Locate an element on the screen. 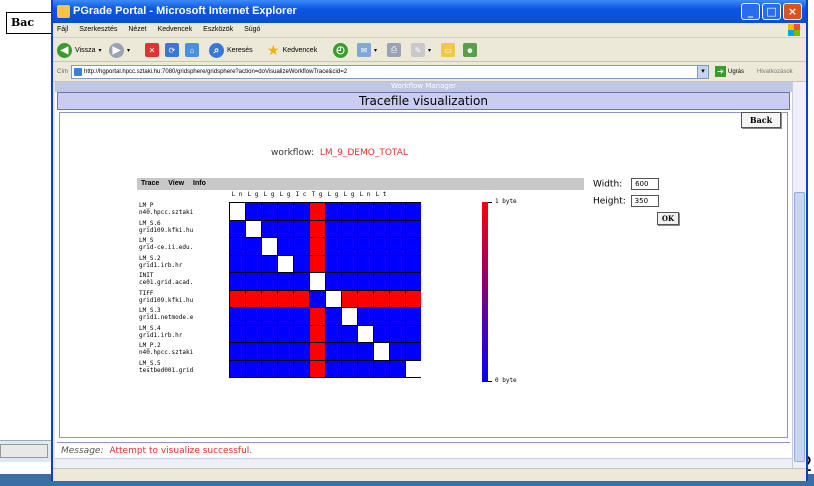 Image resolution: width=814 pixels, height=486 pixels. menu-view: Nézet is located at coordinates (137, 29).